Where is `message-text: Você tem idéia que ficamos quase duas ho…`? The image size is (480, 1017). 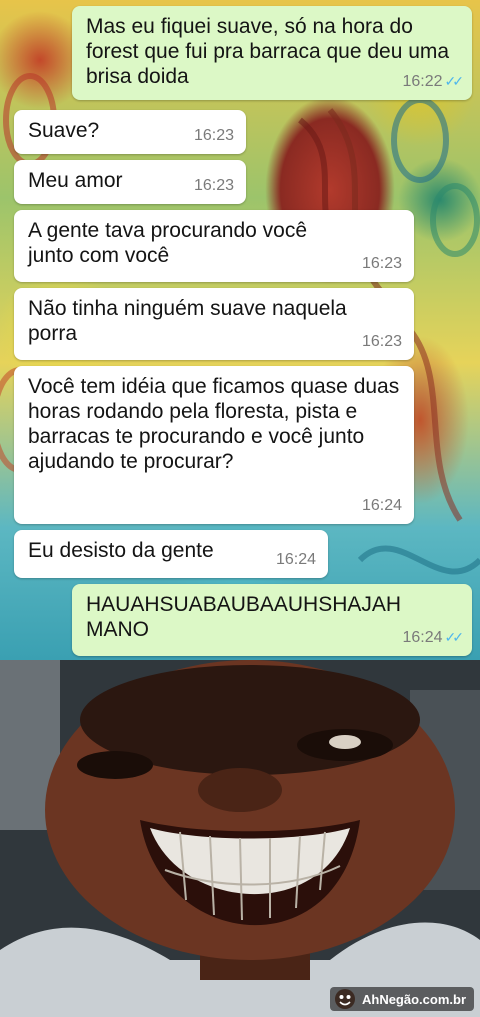 message-text: Você tem idéia que ficamos quase duas ho… is located at coordinates (214, 424).